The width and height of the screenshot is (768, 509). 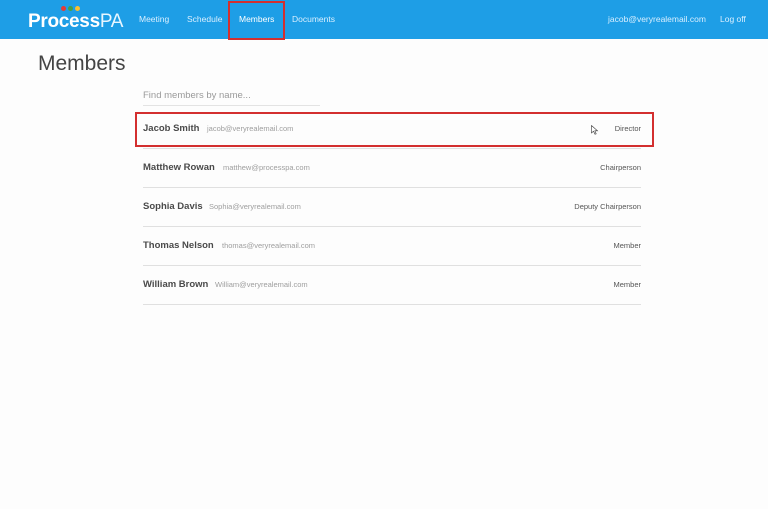 I want to click on member-email: matthew@processpa.com, so click(x=266, y=167).